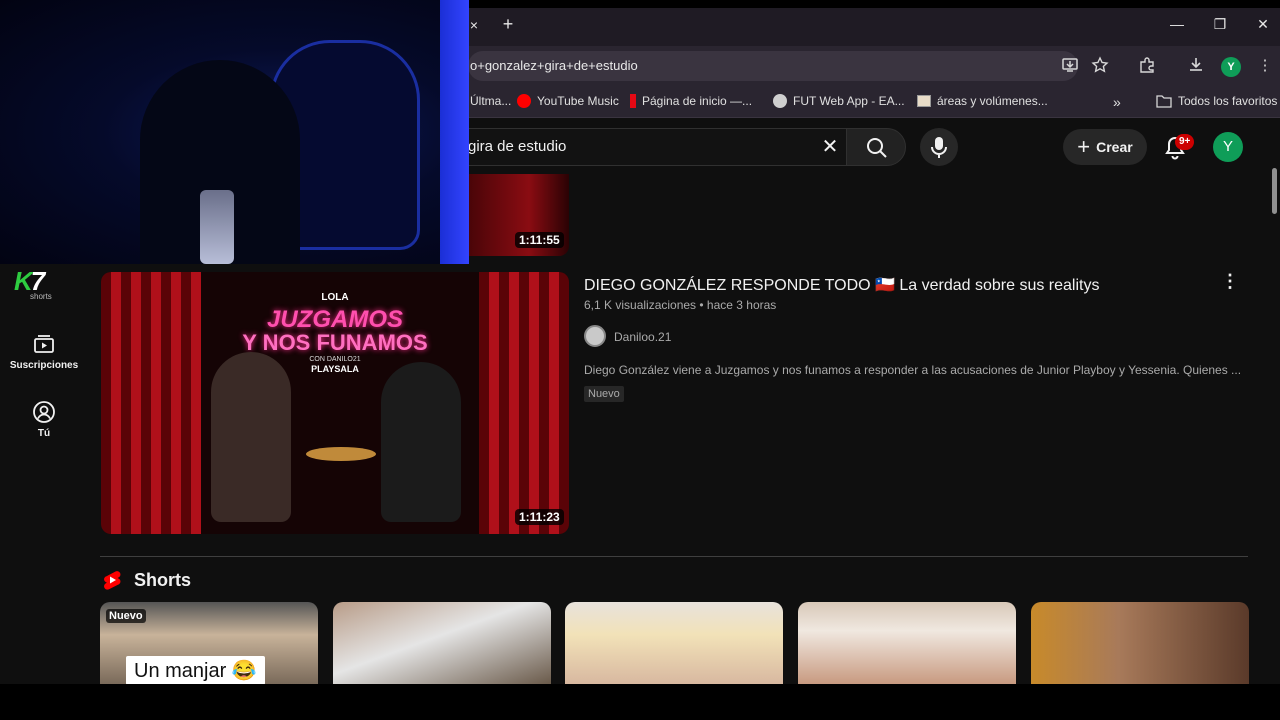  What do you see at coordinates (44, 474) in the screenshot?
I see `sidebar: Suscripciones Tú` at bounding box center [44, 474].